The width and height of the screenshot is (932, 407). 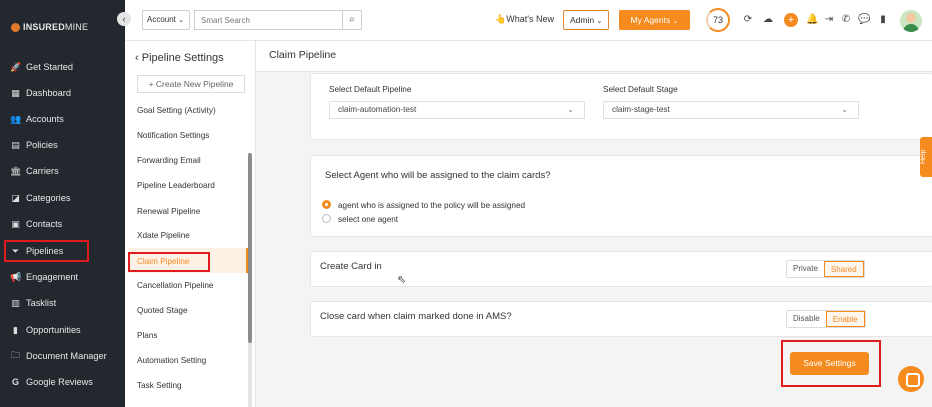 What do you see at coordinates (16, 170) in the screenshot?
I see `bank-icon: 🏛` at bounding box center [16, 170].